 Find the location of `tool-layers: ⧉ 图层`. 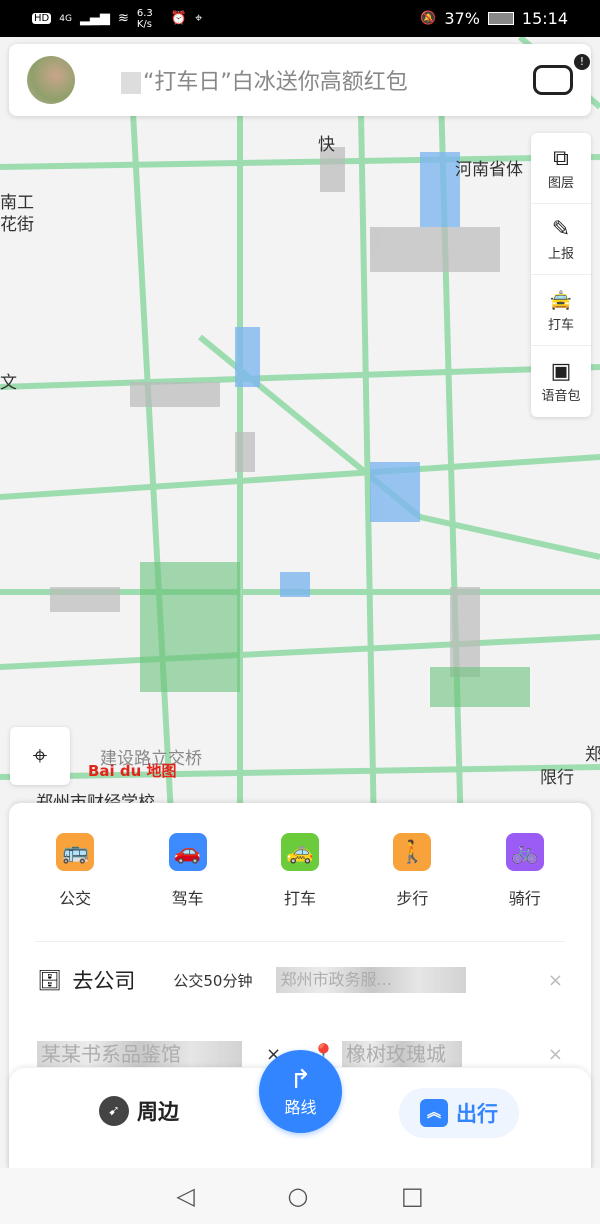

tool-layers: ⧉ 图层 is located at coordinates (561, 168).